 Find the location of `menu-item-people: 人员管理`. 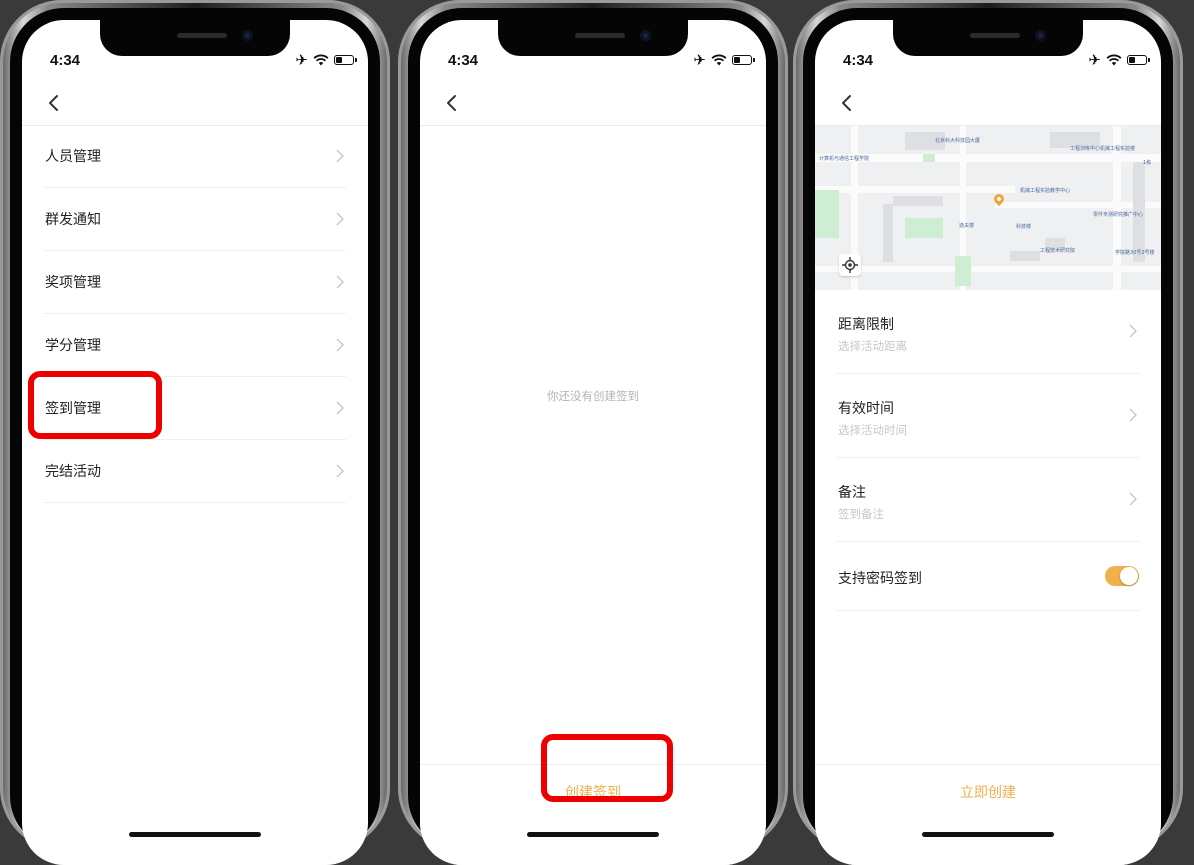

menu-item-people: 人员管理 is located at coordinates (195, 156).